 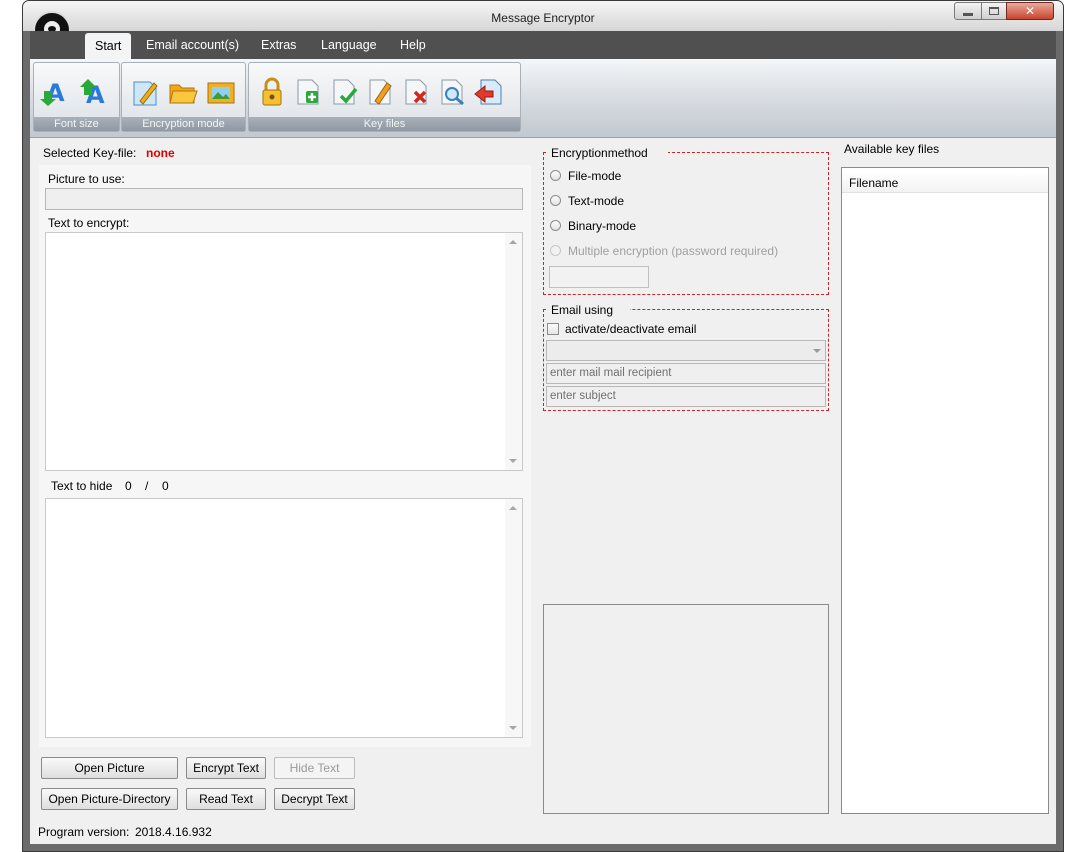 I want to click on password-field, so click(x=599, y=277).